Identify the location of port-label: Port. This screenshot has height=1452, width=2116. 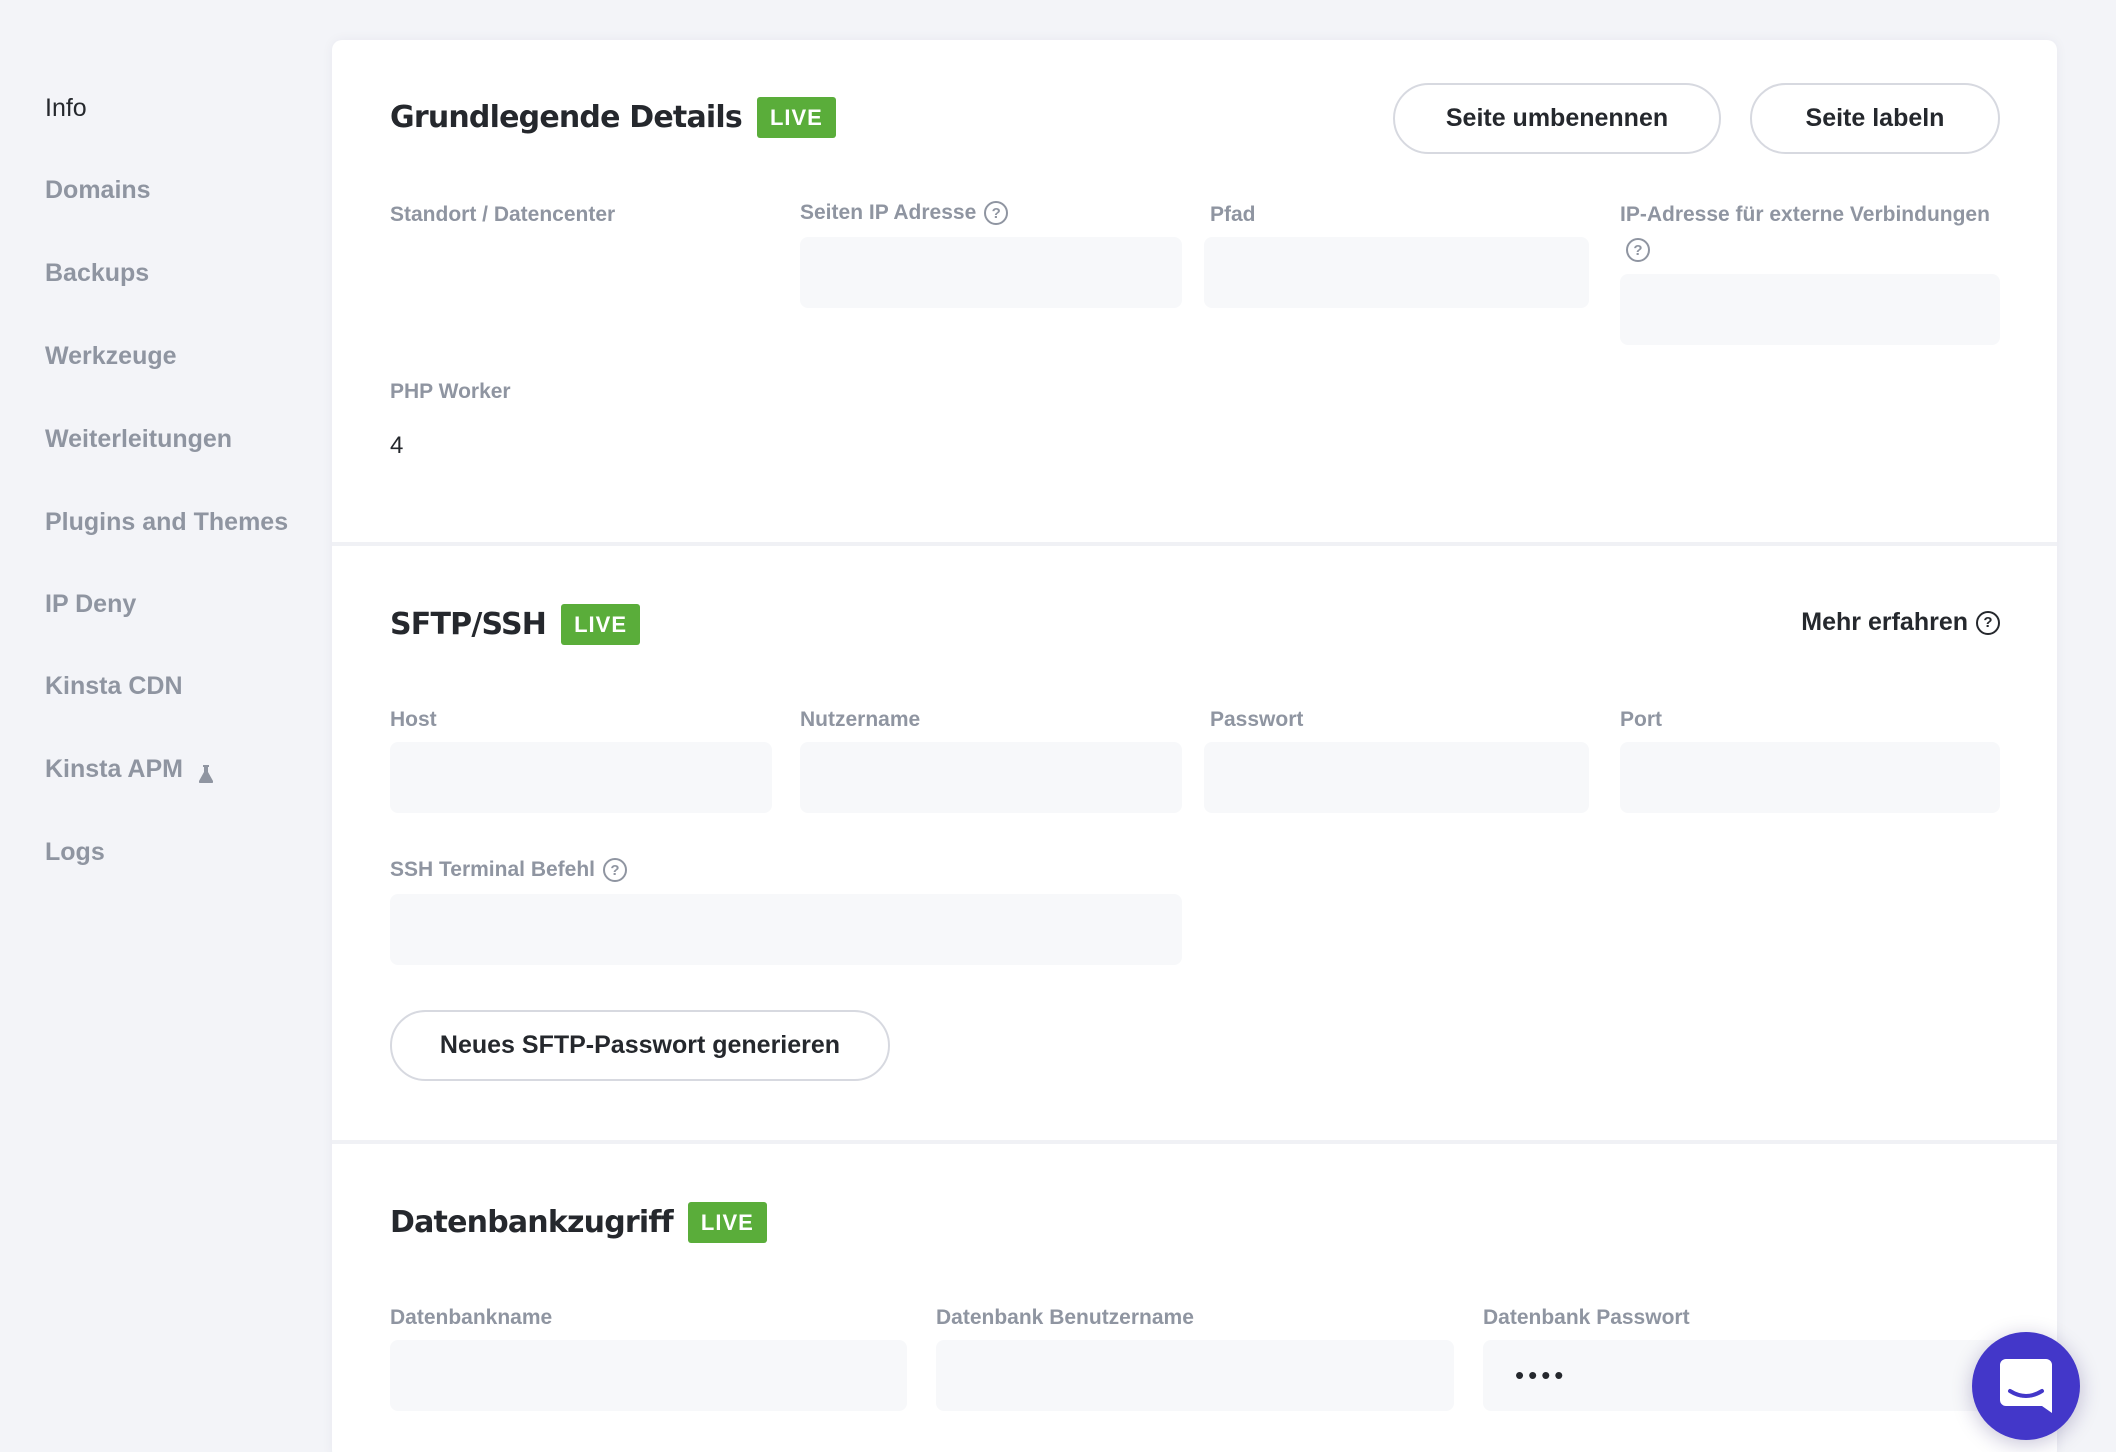
(1641, 719).